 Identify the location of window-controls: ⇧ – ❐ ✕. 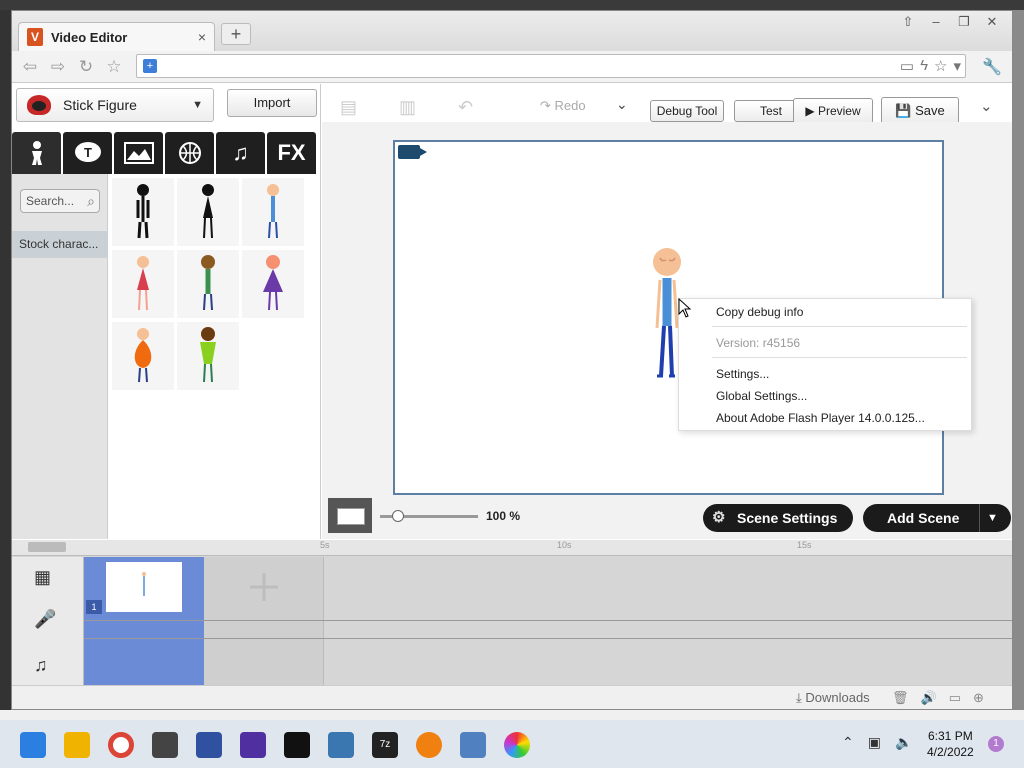
(950, 22).